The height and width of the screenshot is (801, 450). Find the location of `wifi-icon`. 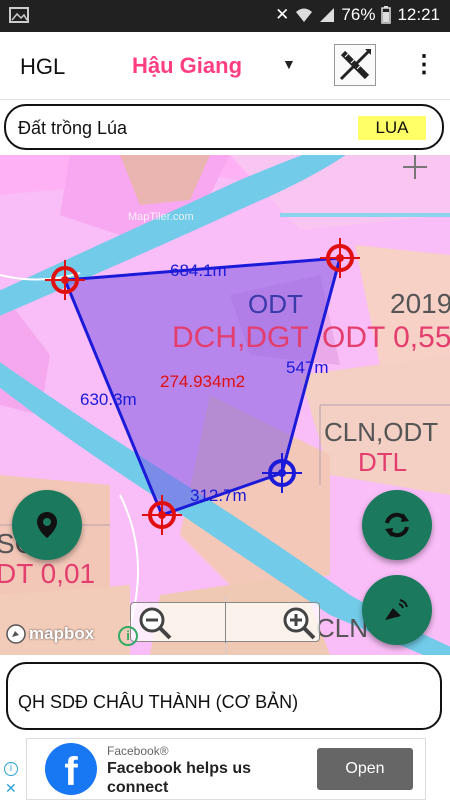

wifi-icon is located at coordinates (304, 15).